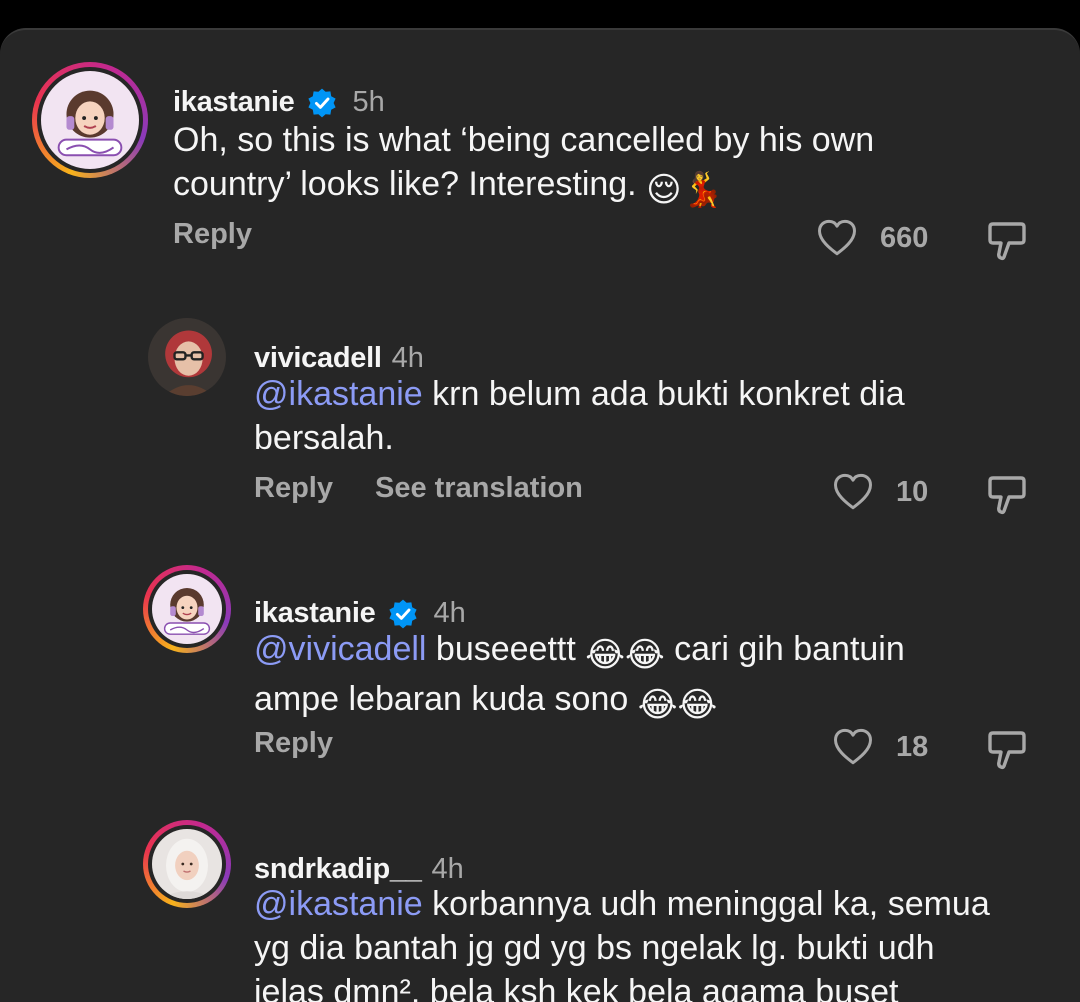  Describe the element at coordinates (479, 488) in the screenshot. I see `see-translation-button: See translation` at that location.